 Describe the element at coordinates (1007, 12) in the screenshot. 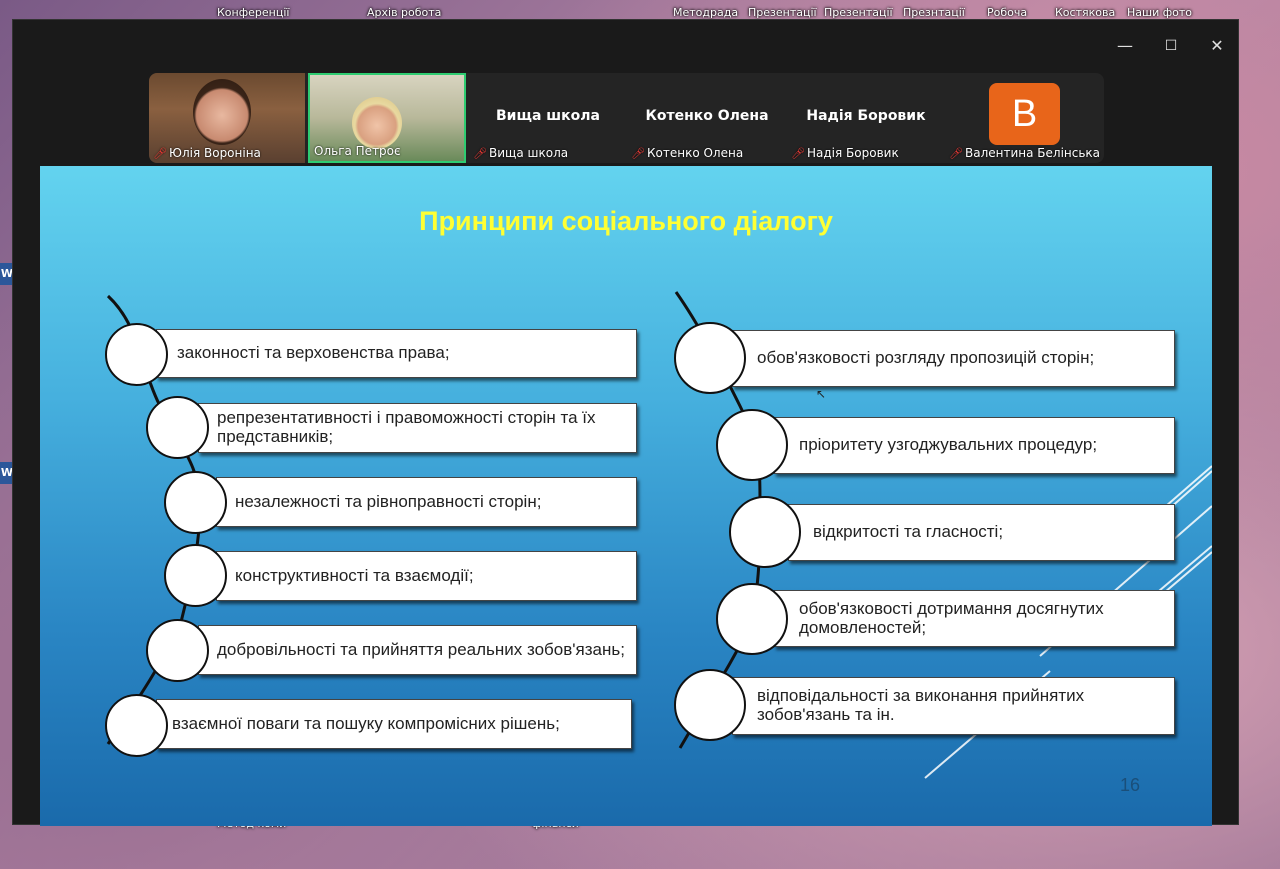

I see `desktop-icon-label: Робоча` at that location.